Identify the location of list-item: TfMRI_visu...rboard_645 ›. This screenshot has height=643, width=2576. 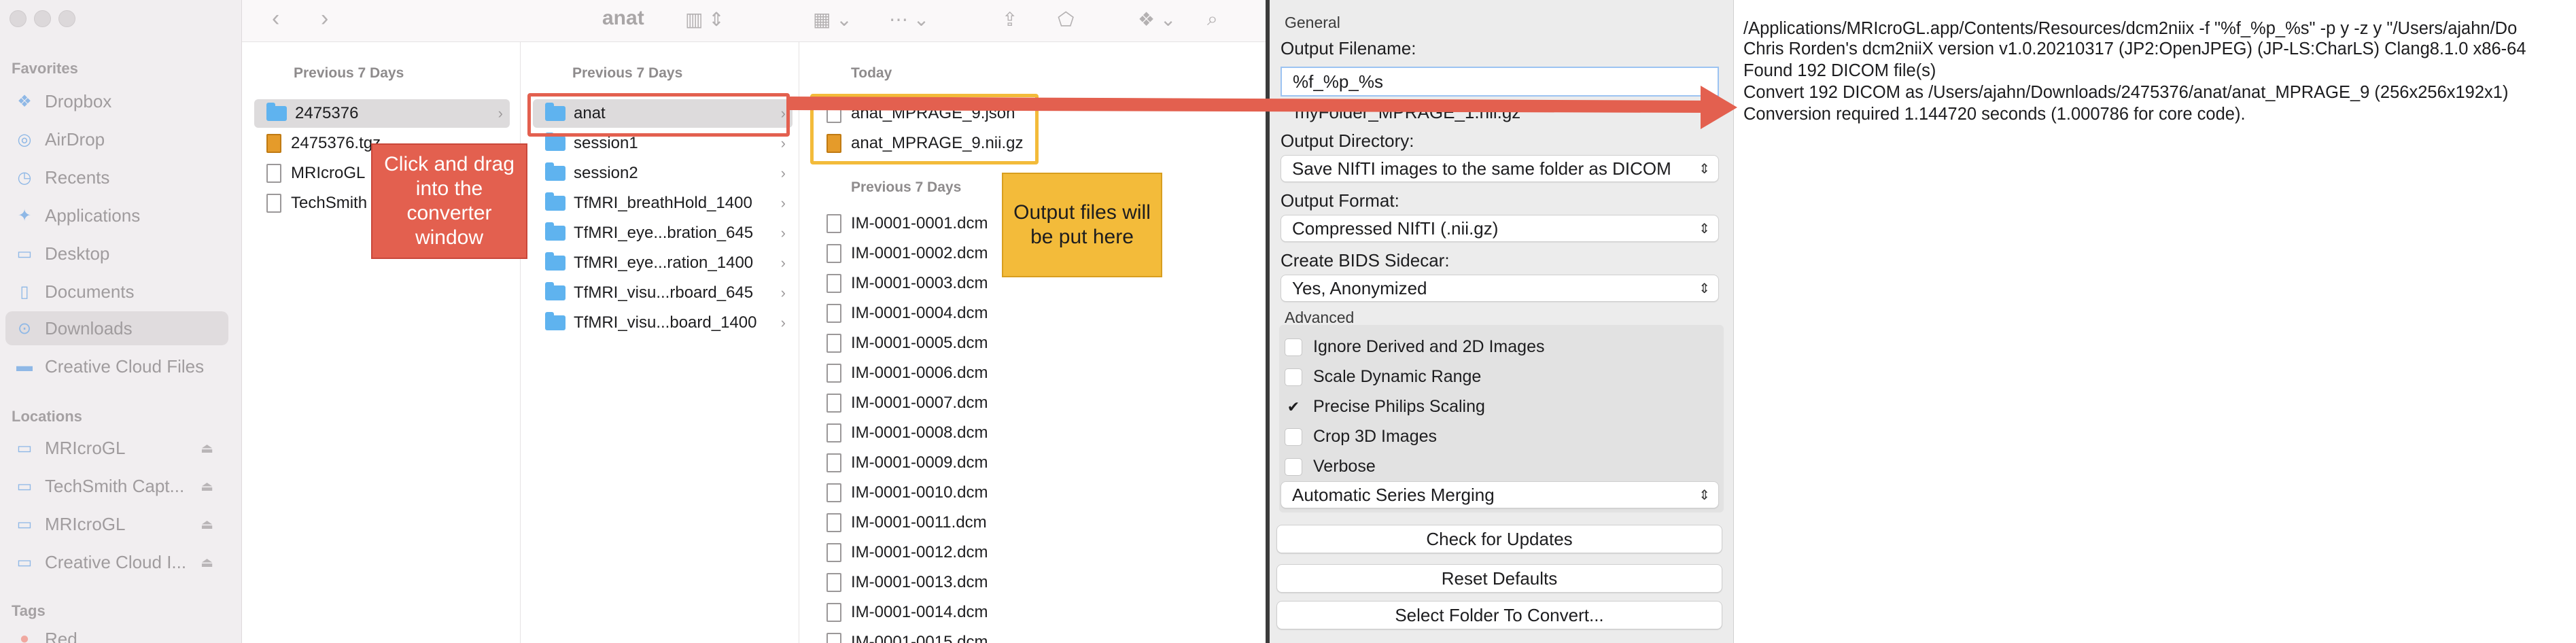
(663, 293).